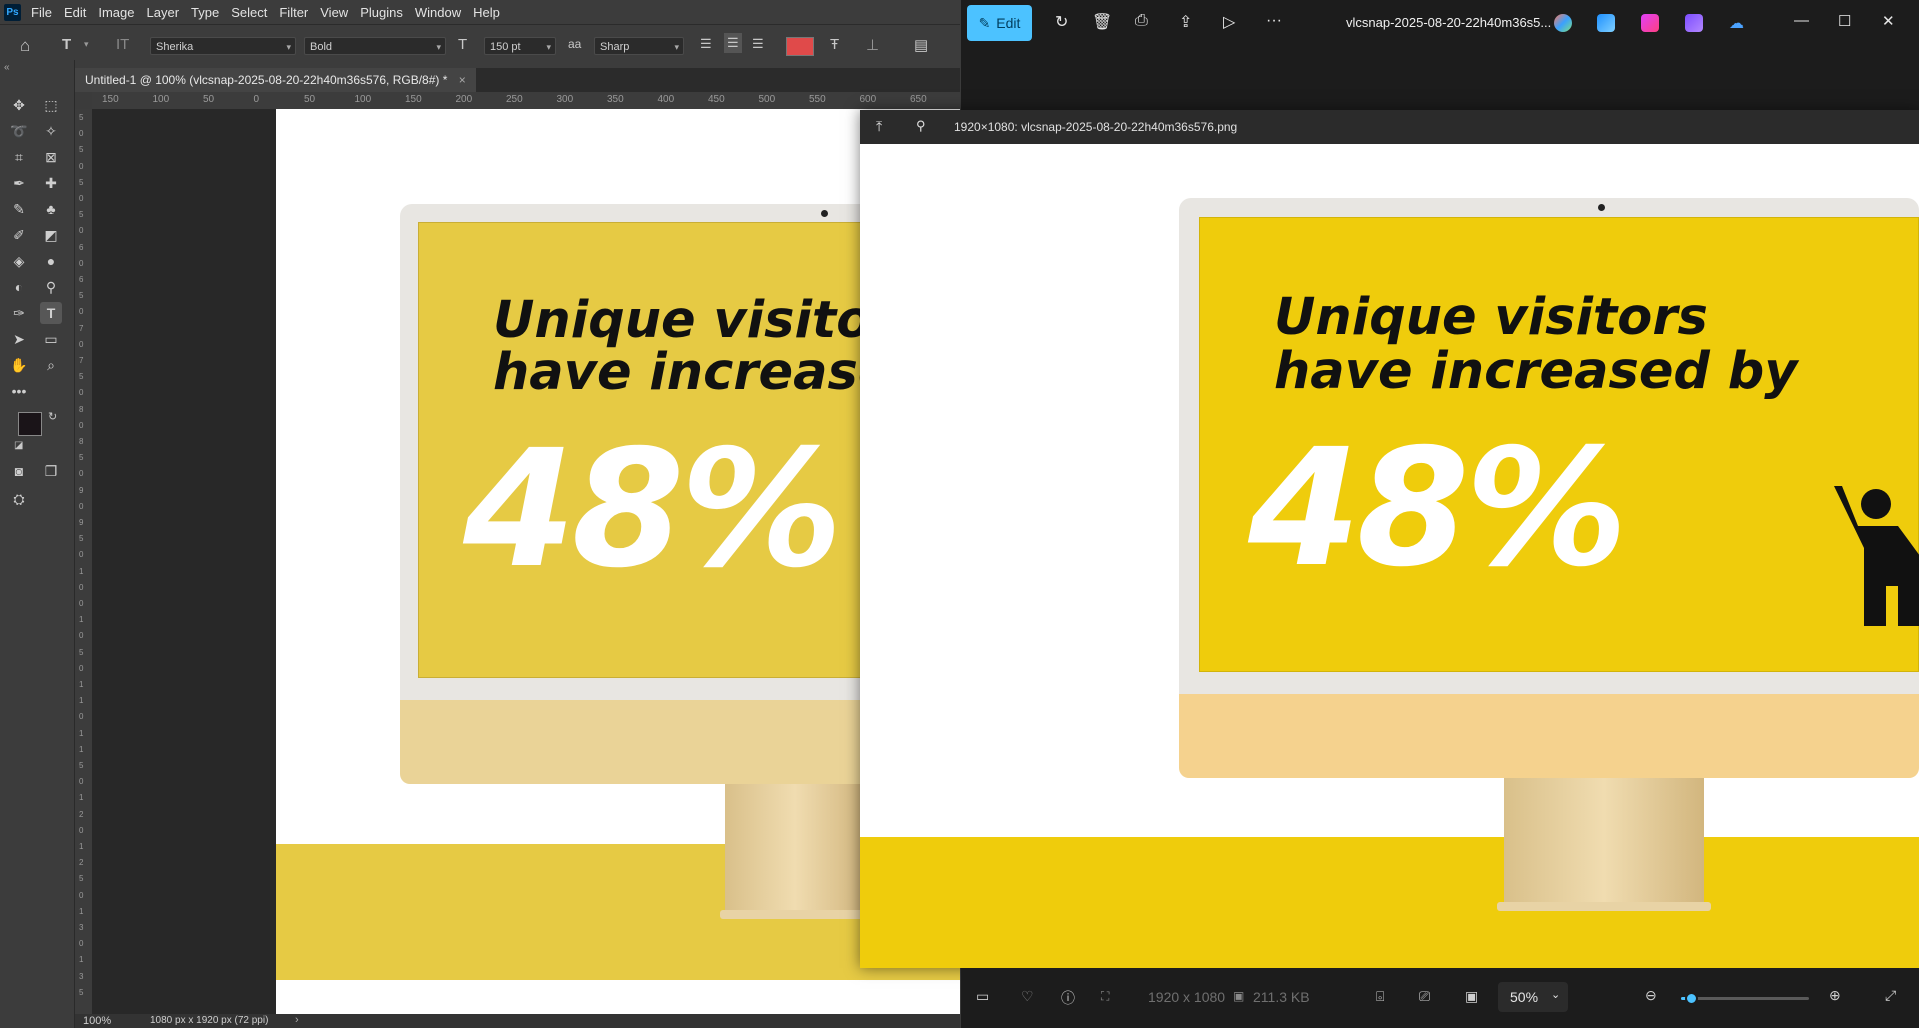 This screenshot has height=1028, width=1919. I want to click on edit-button: ✎ Edit, so click(999, 23).